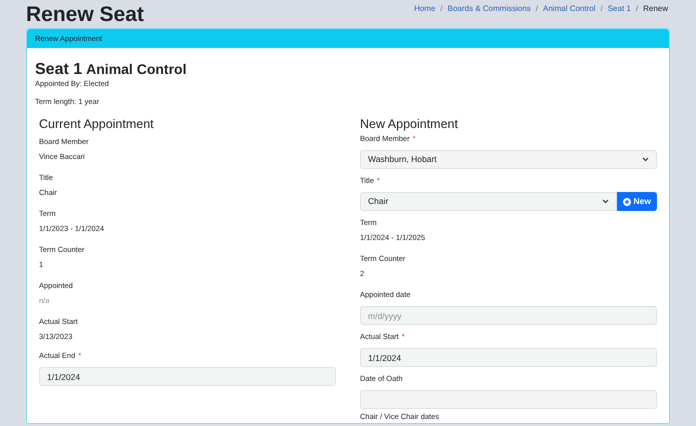 The image size is (696, 426). I want to click on breadcrumb-link: Boards & Commissions, so click(489, 9).